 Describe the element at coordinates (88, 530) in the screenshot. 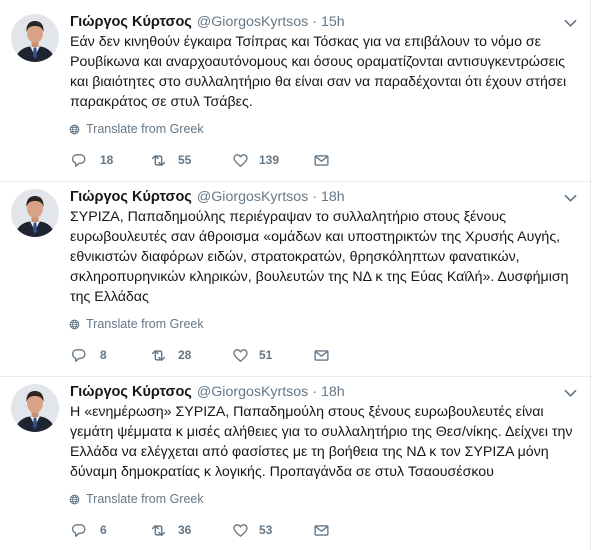

I see `reply-button: 6` at that location.